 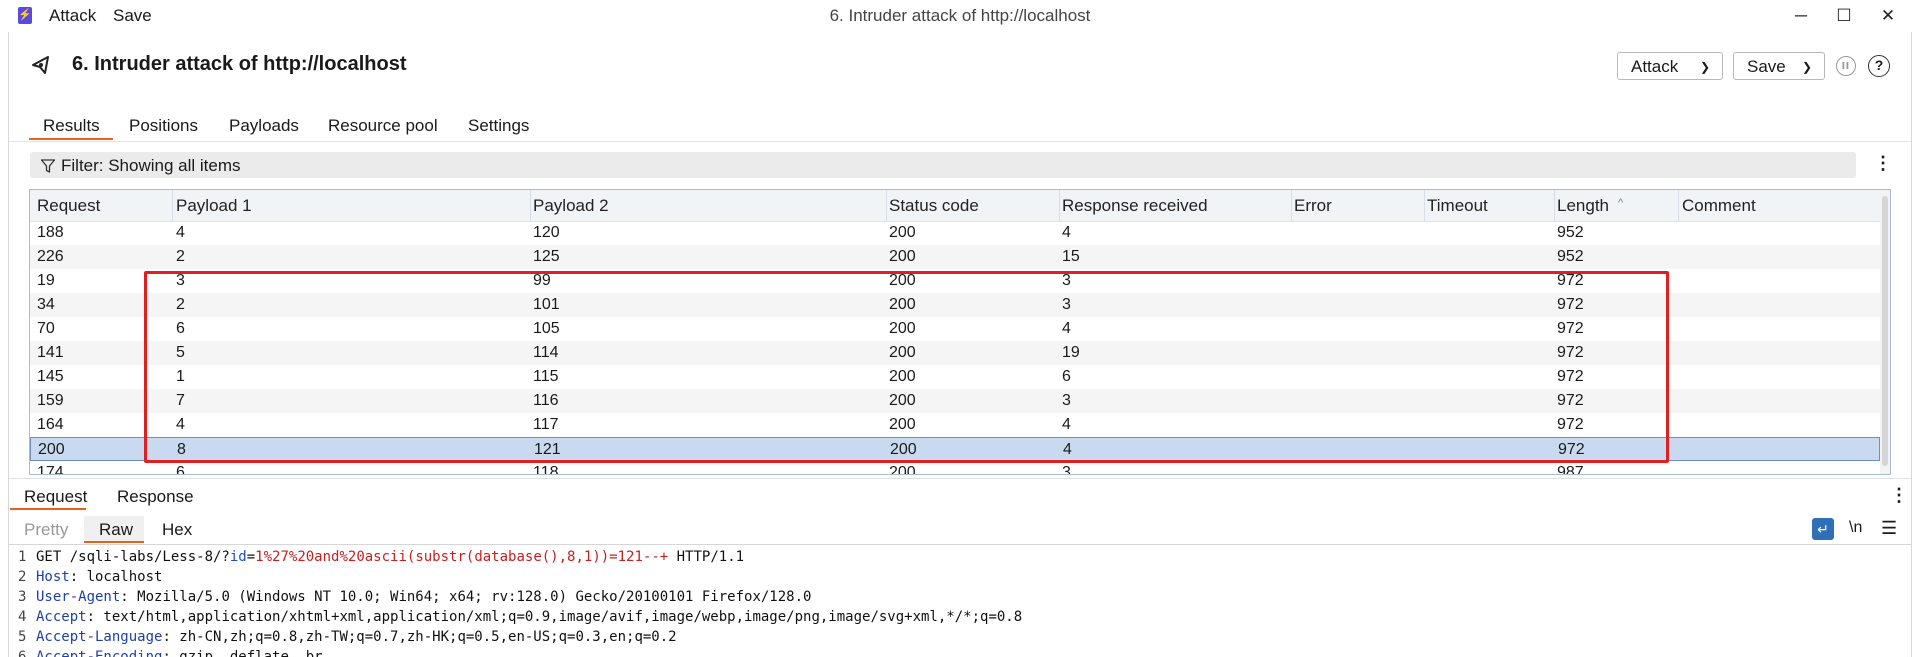 What do you see at coordinates (50, 400) in the screenshot?
I see `cell-request: 159` at bounding box center [50, 400].